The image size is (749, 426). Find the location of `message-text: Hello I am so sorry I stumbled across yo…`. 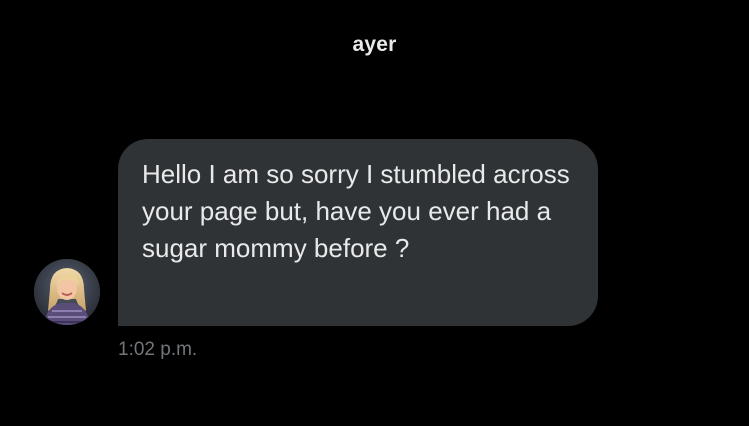

message-text: Hello I am so sorry I stumbled across yo… is located at coordinates (356, 211).